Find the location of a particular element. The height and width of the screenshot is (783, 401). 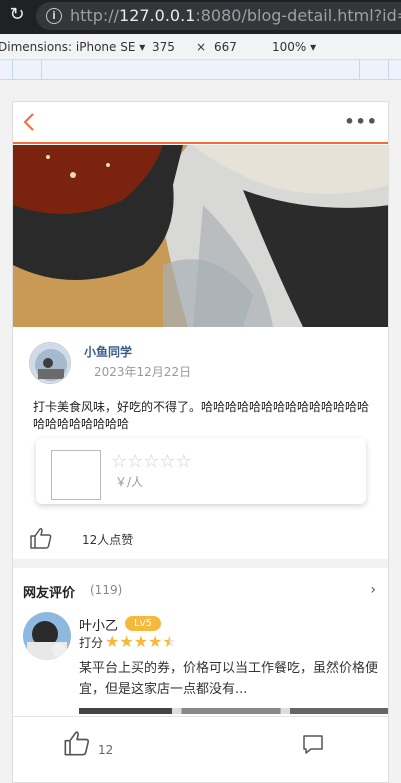

score-label: 打分 is located at coordinates (91, 643).